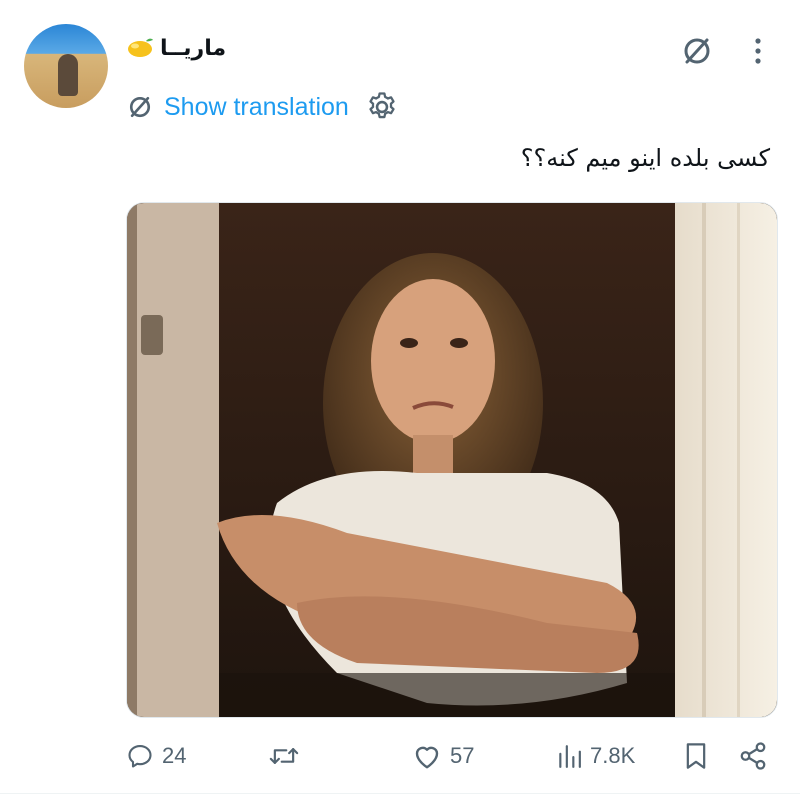 This screenshot has width=800, height=796. I want to click on show-translation-link: Show translation, so click(256, 107).